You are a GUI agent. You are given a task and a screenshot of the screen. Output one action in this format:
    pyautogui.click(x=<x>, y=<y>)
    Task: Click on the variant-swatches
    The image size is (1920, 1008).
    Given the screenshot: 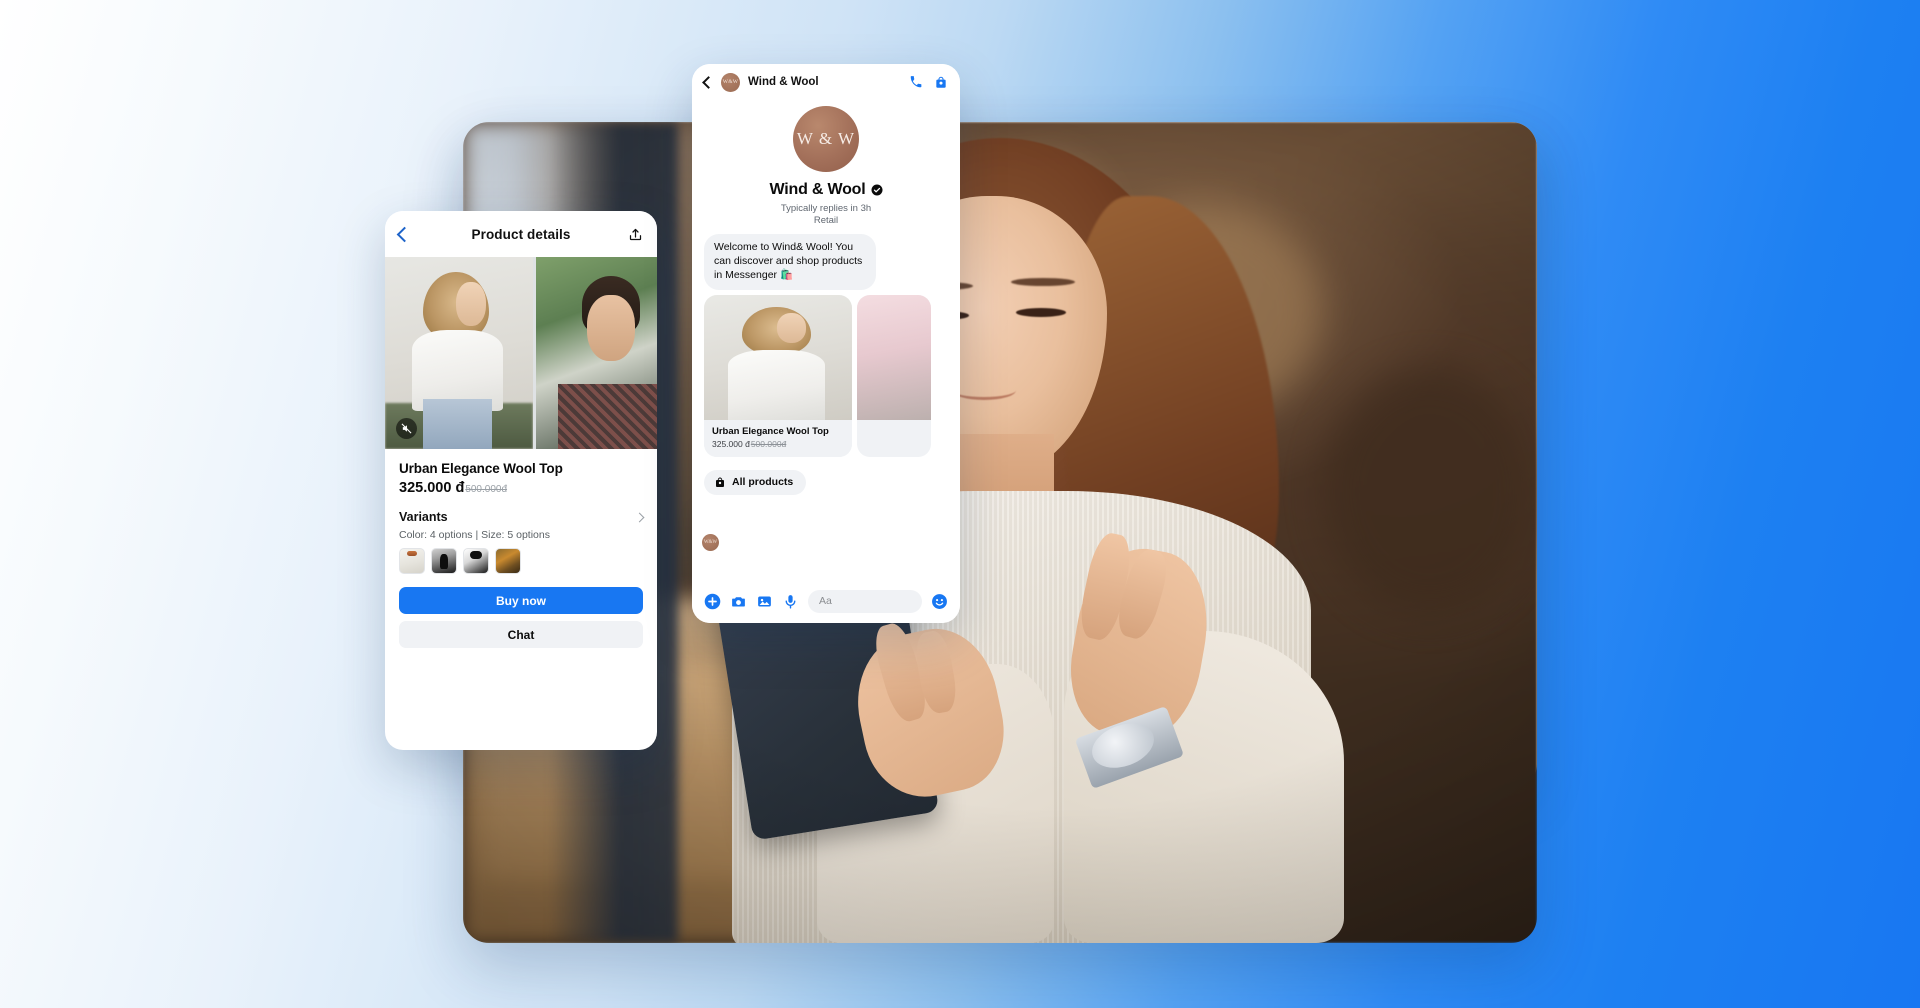 What is the action you would take?
    pyautogui.click(x=521, y=561)
    